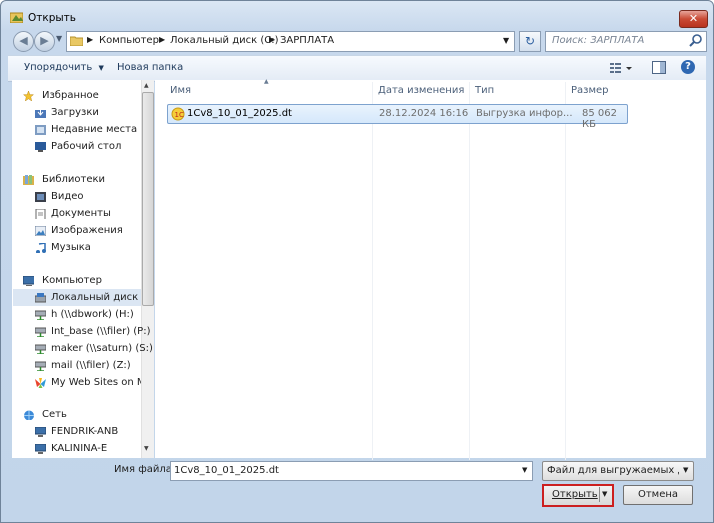 This screenshot has width=714, height=523. I want to click on toolbar, so click(357, 68).